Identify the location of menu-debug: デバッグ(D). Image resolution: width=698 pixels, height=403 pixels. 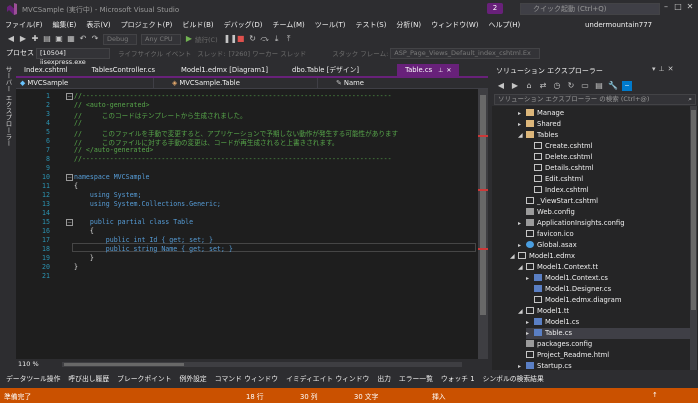
(243, 25).